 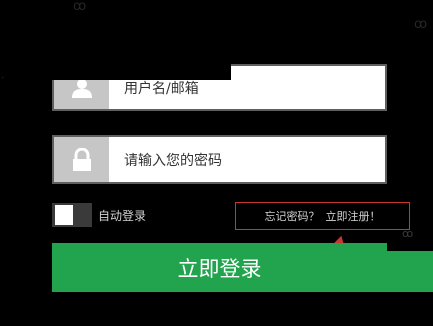 What do you see at coordinates (161, 88) in the screenshot?
I see `username-input: 用户名/邮箱` at bounding box center [161, 88].